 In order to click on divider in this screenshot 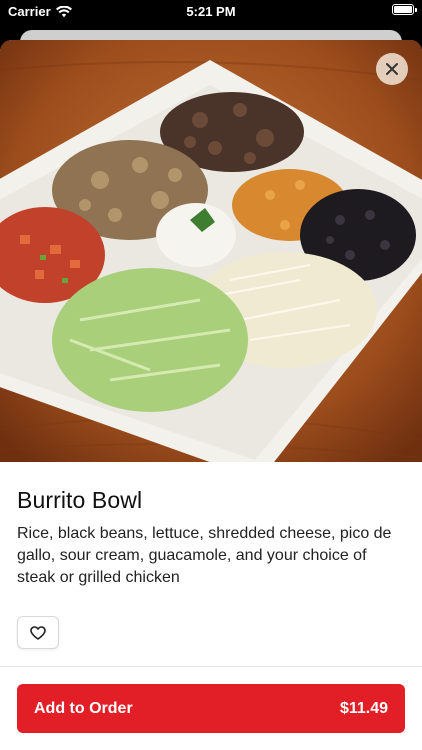, I will do `click(211, 666)`.